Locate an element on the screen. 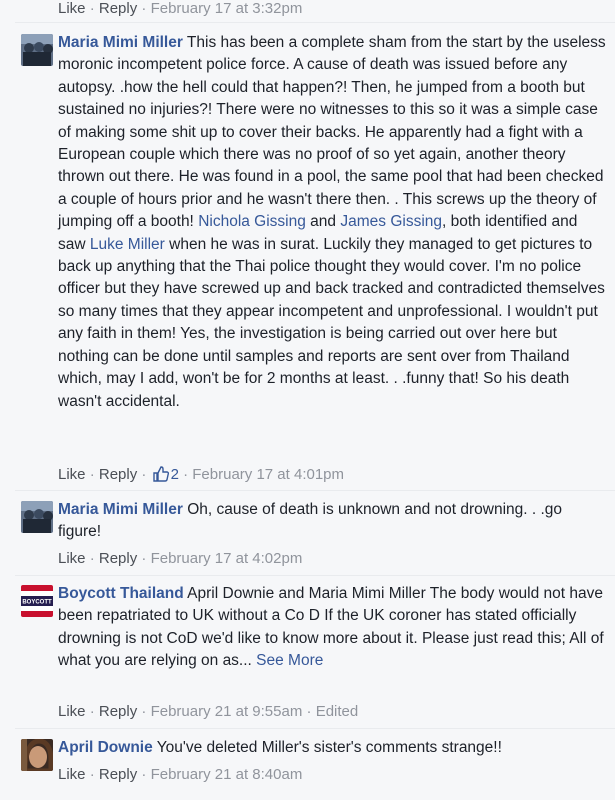 Image resolution: width=615 pixels, height=800 pixels. like-count: 2 is located at coordinates (167, 474).